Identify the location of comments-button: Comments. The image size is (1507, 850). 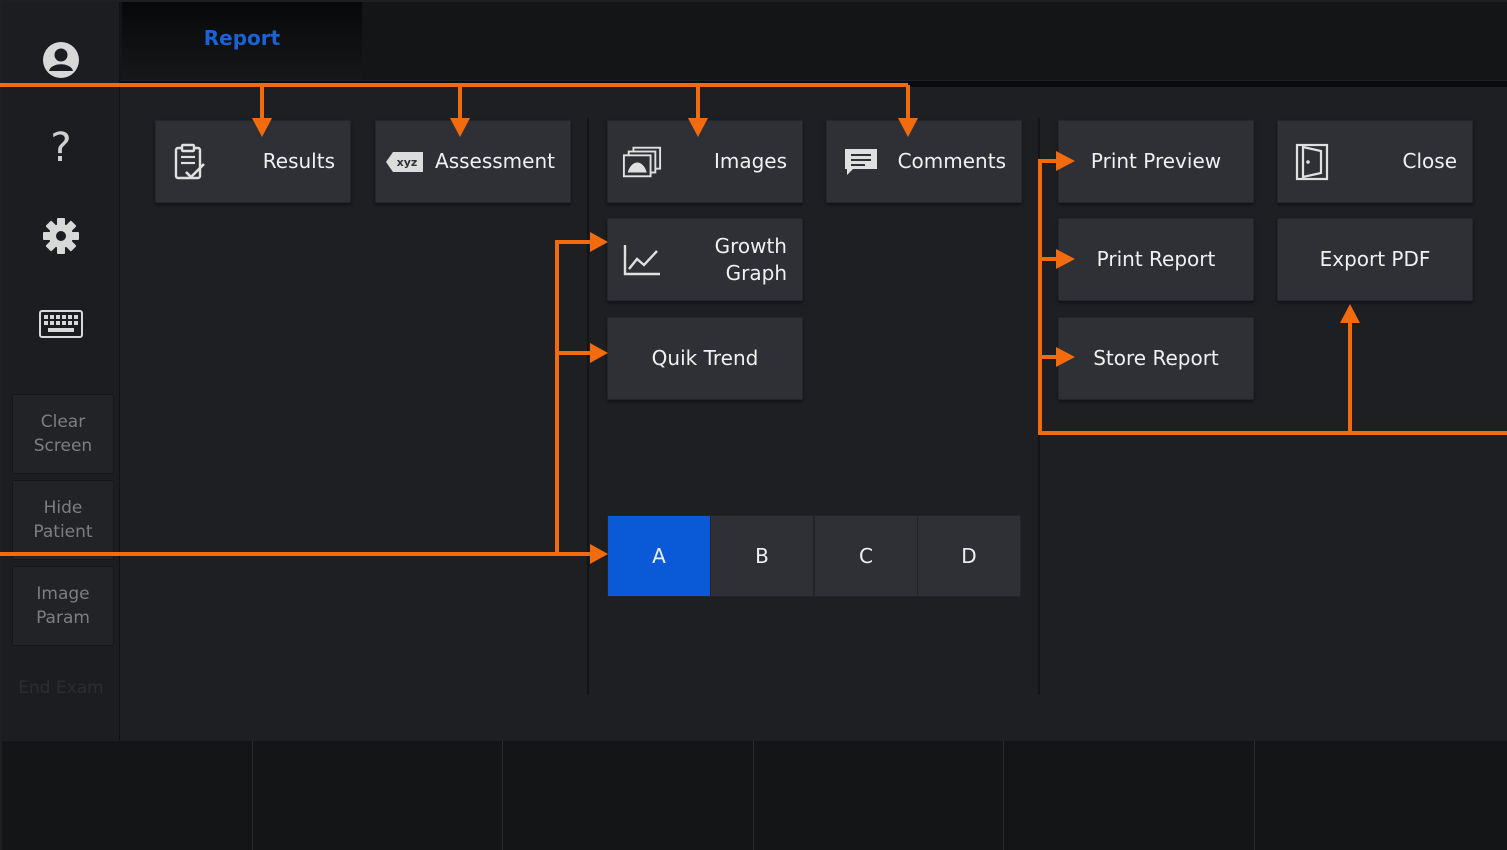
(924, 161).